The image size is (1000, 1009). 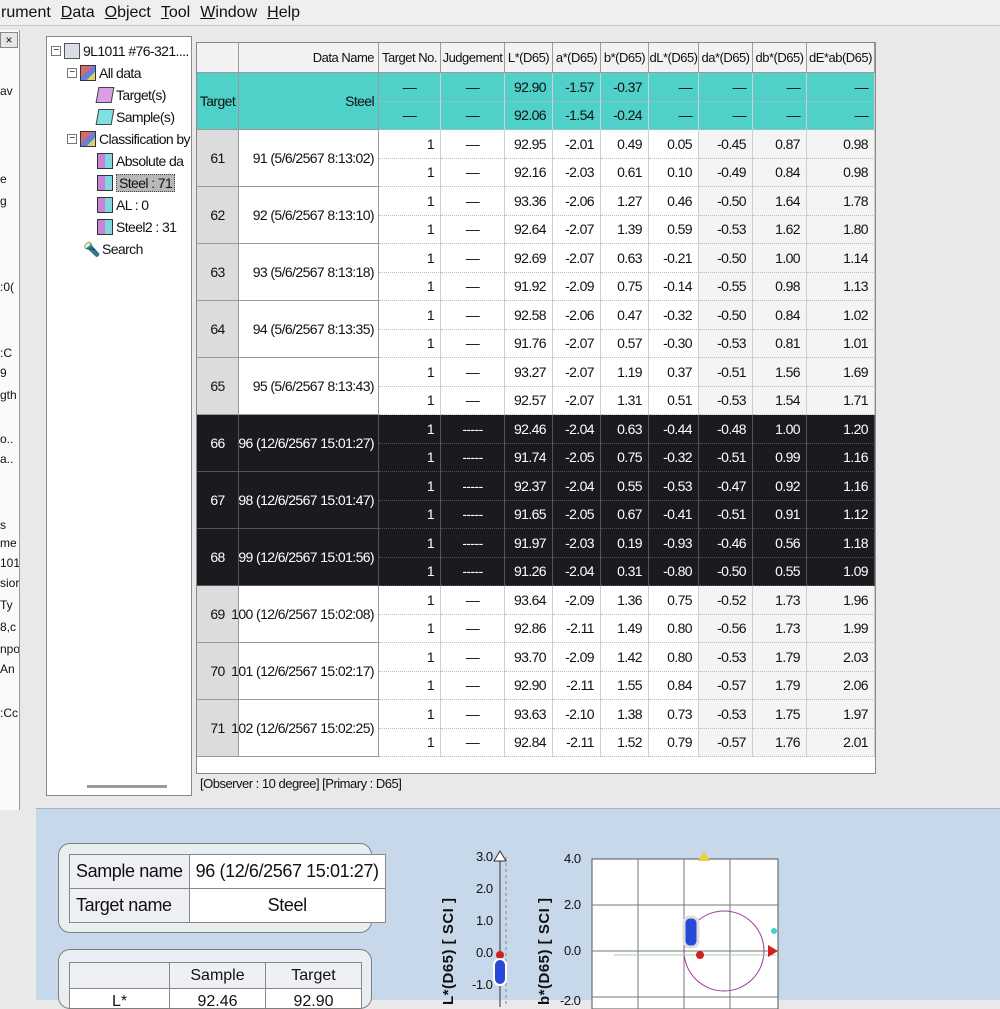 What do you see at coordinates (625, 315) in the screenshot?
I see `table-cell: 0.47` at bounding box center [625, 315].